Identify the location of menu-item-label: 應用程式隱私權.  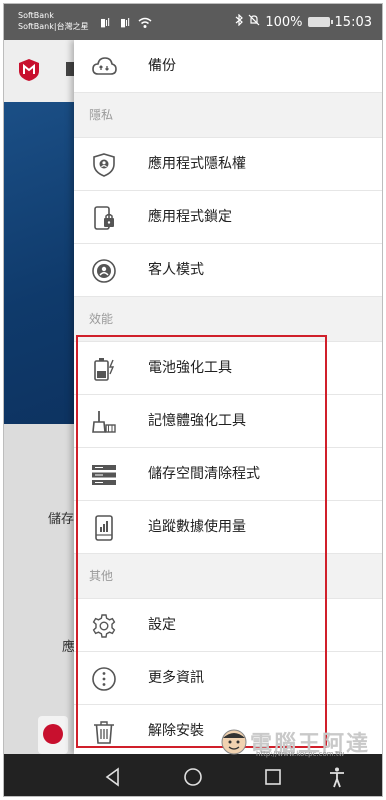
(197, 164).